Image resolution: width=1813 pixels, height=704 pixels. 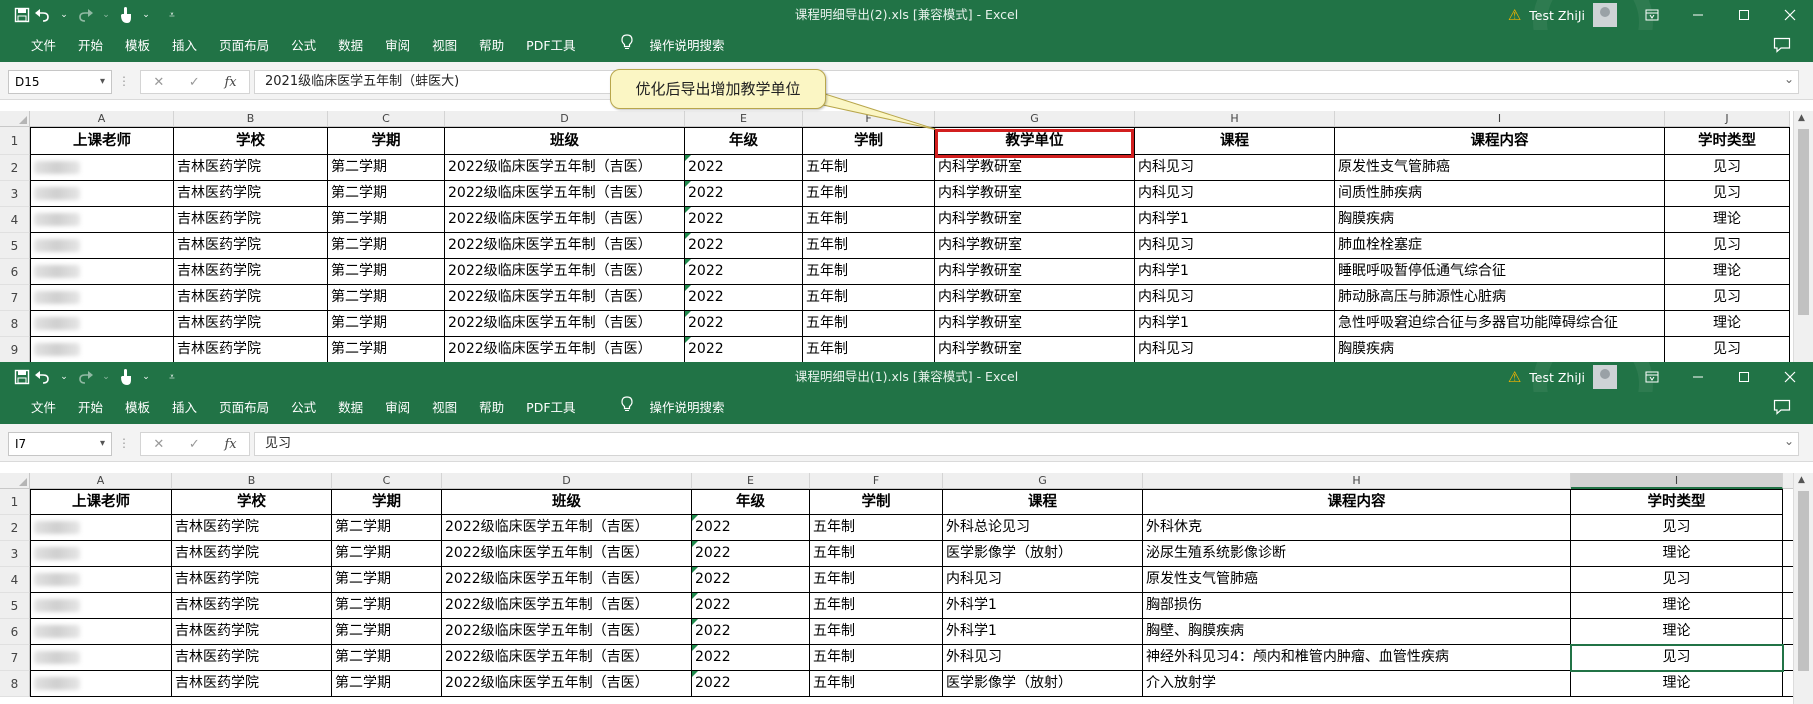 What do you see at coordinates (1357, 554) in the screenshot?
I see `cell-H3: 泌尿生殖系统影像诊断` at bounding box center [1357, 554].